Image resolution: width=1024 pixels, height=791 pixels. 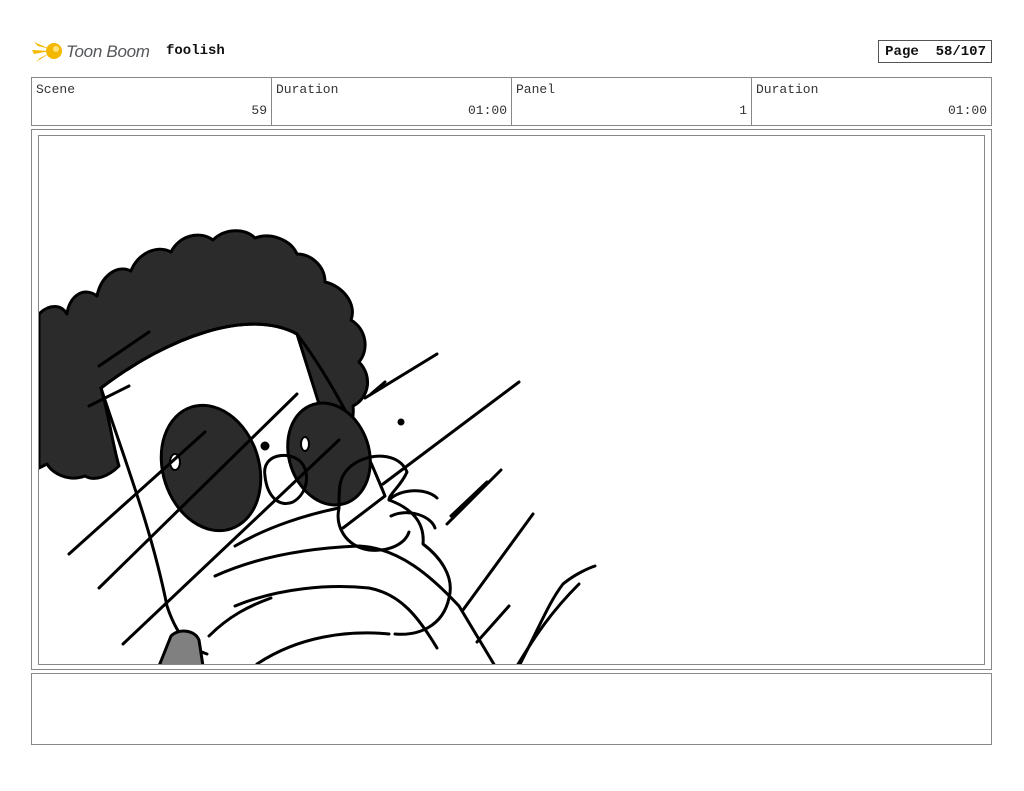 I want to click on scene-value: 59, so click(x=259, y=110).